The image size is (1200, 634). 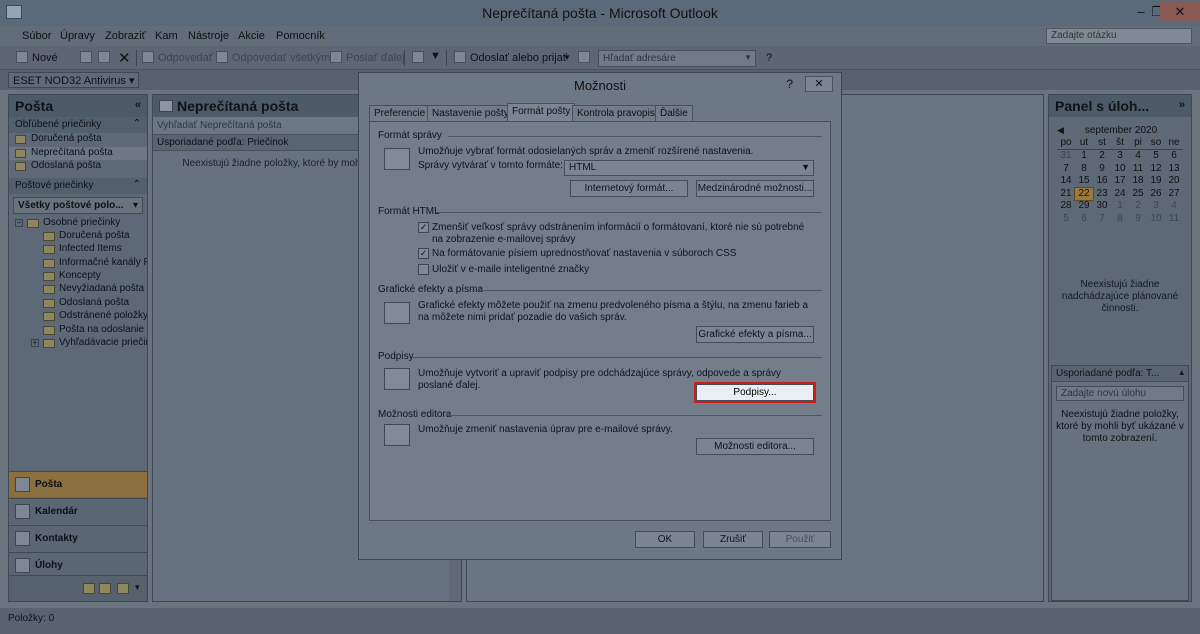 What do you see at coordinates (1174, 194) in the screenshot?
I see `calendar-day: 27` at bounding box center [1174, 194].